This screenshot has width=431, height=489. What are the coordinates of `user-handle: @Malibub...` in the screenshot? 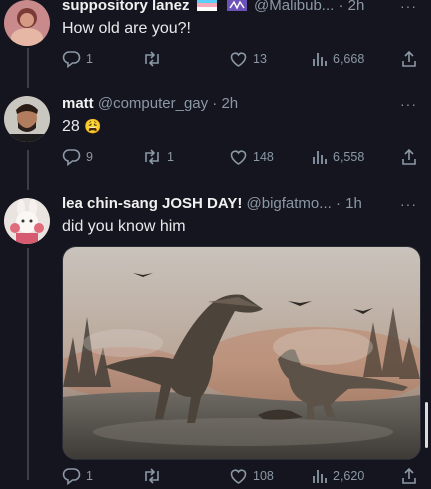 It's located at (294, 7).